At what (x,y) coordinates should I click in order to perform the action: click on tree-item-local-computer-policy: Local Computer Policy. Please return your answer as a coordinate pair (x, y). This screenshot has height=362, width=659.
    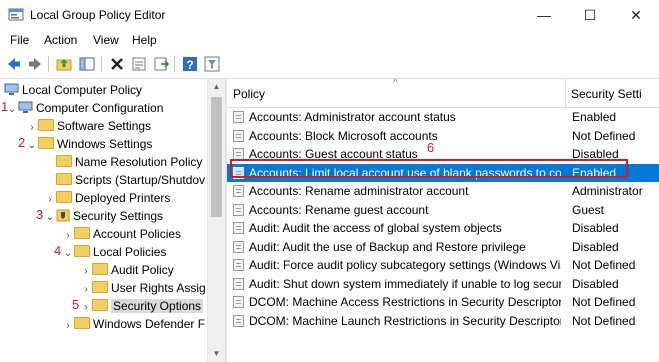
    Looking at the image, I should click on (73, 90).